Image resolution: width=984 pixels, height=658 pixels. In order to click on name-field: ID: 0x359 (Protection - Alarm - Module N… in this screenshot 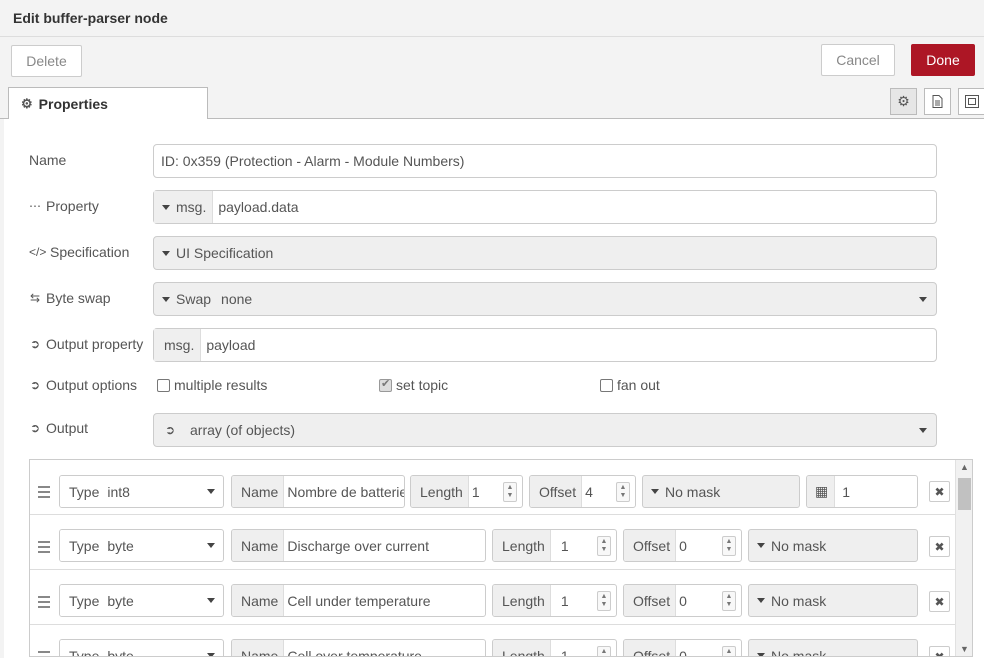, I will do `click(545, 161)`.